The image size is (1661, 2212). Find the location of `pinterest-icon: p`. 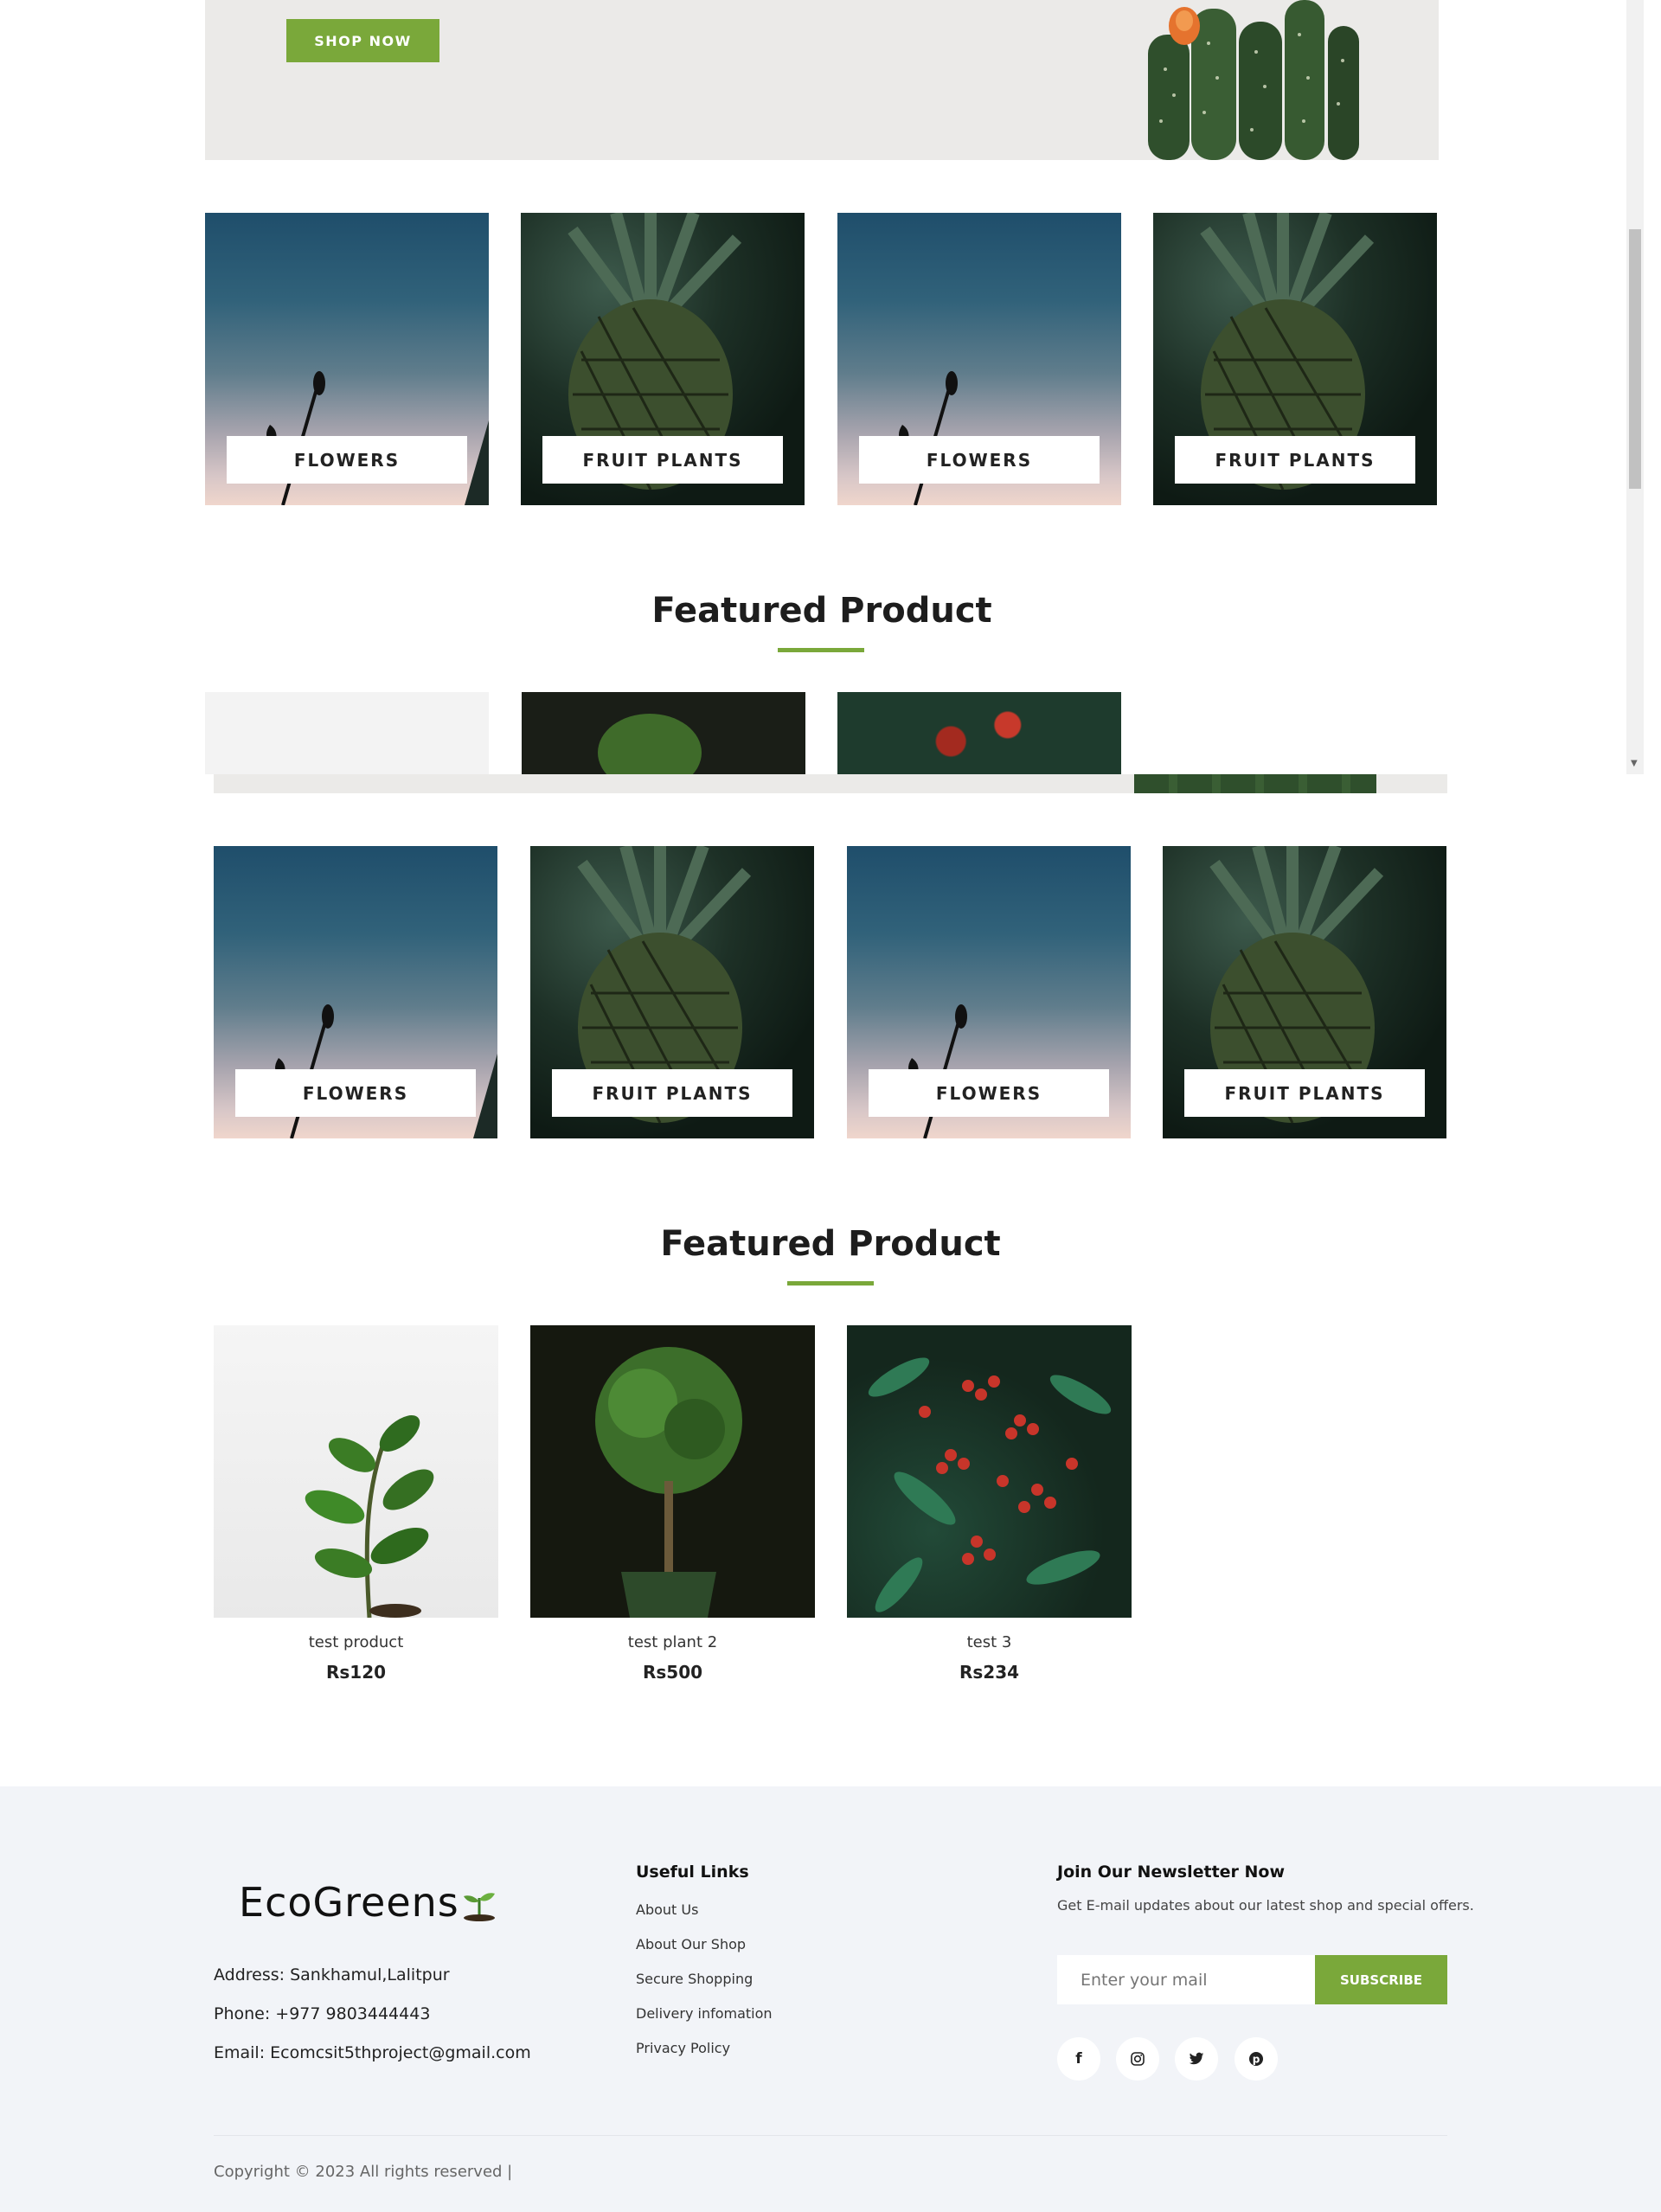

pinterest-icon: p is located at coordinates (1257, 2059).